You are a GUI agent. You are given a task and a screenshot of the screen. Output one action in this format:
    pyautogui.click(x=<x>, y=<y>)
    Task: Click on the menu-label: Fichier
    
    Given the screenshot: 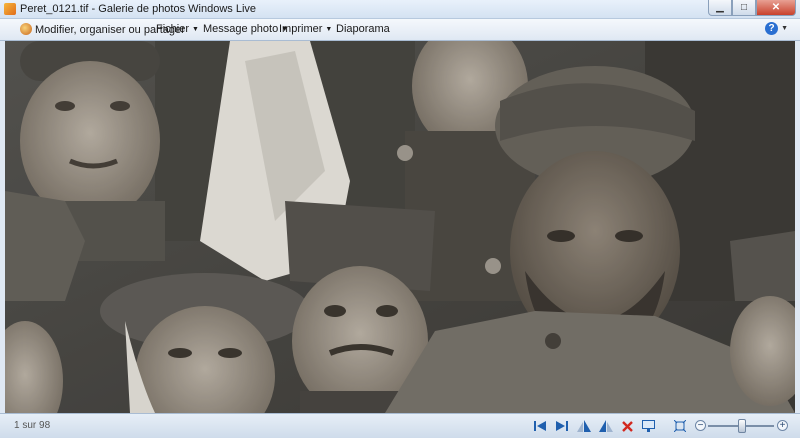 What is the action you would take?
    pyautogui.click(x=173, y=29)
    